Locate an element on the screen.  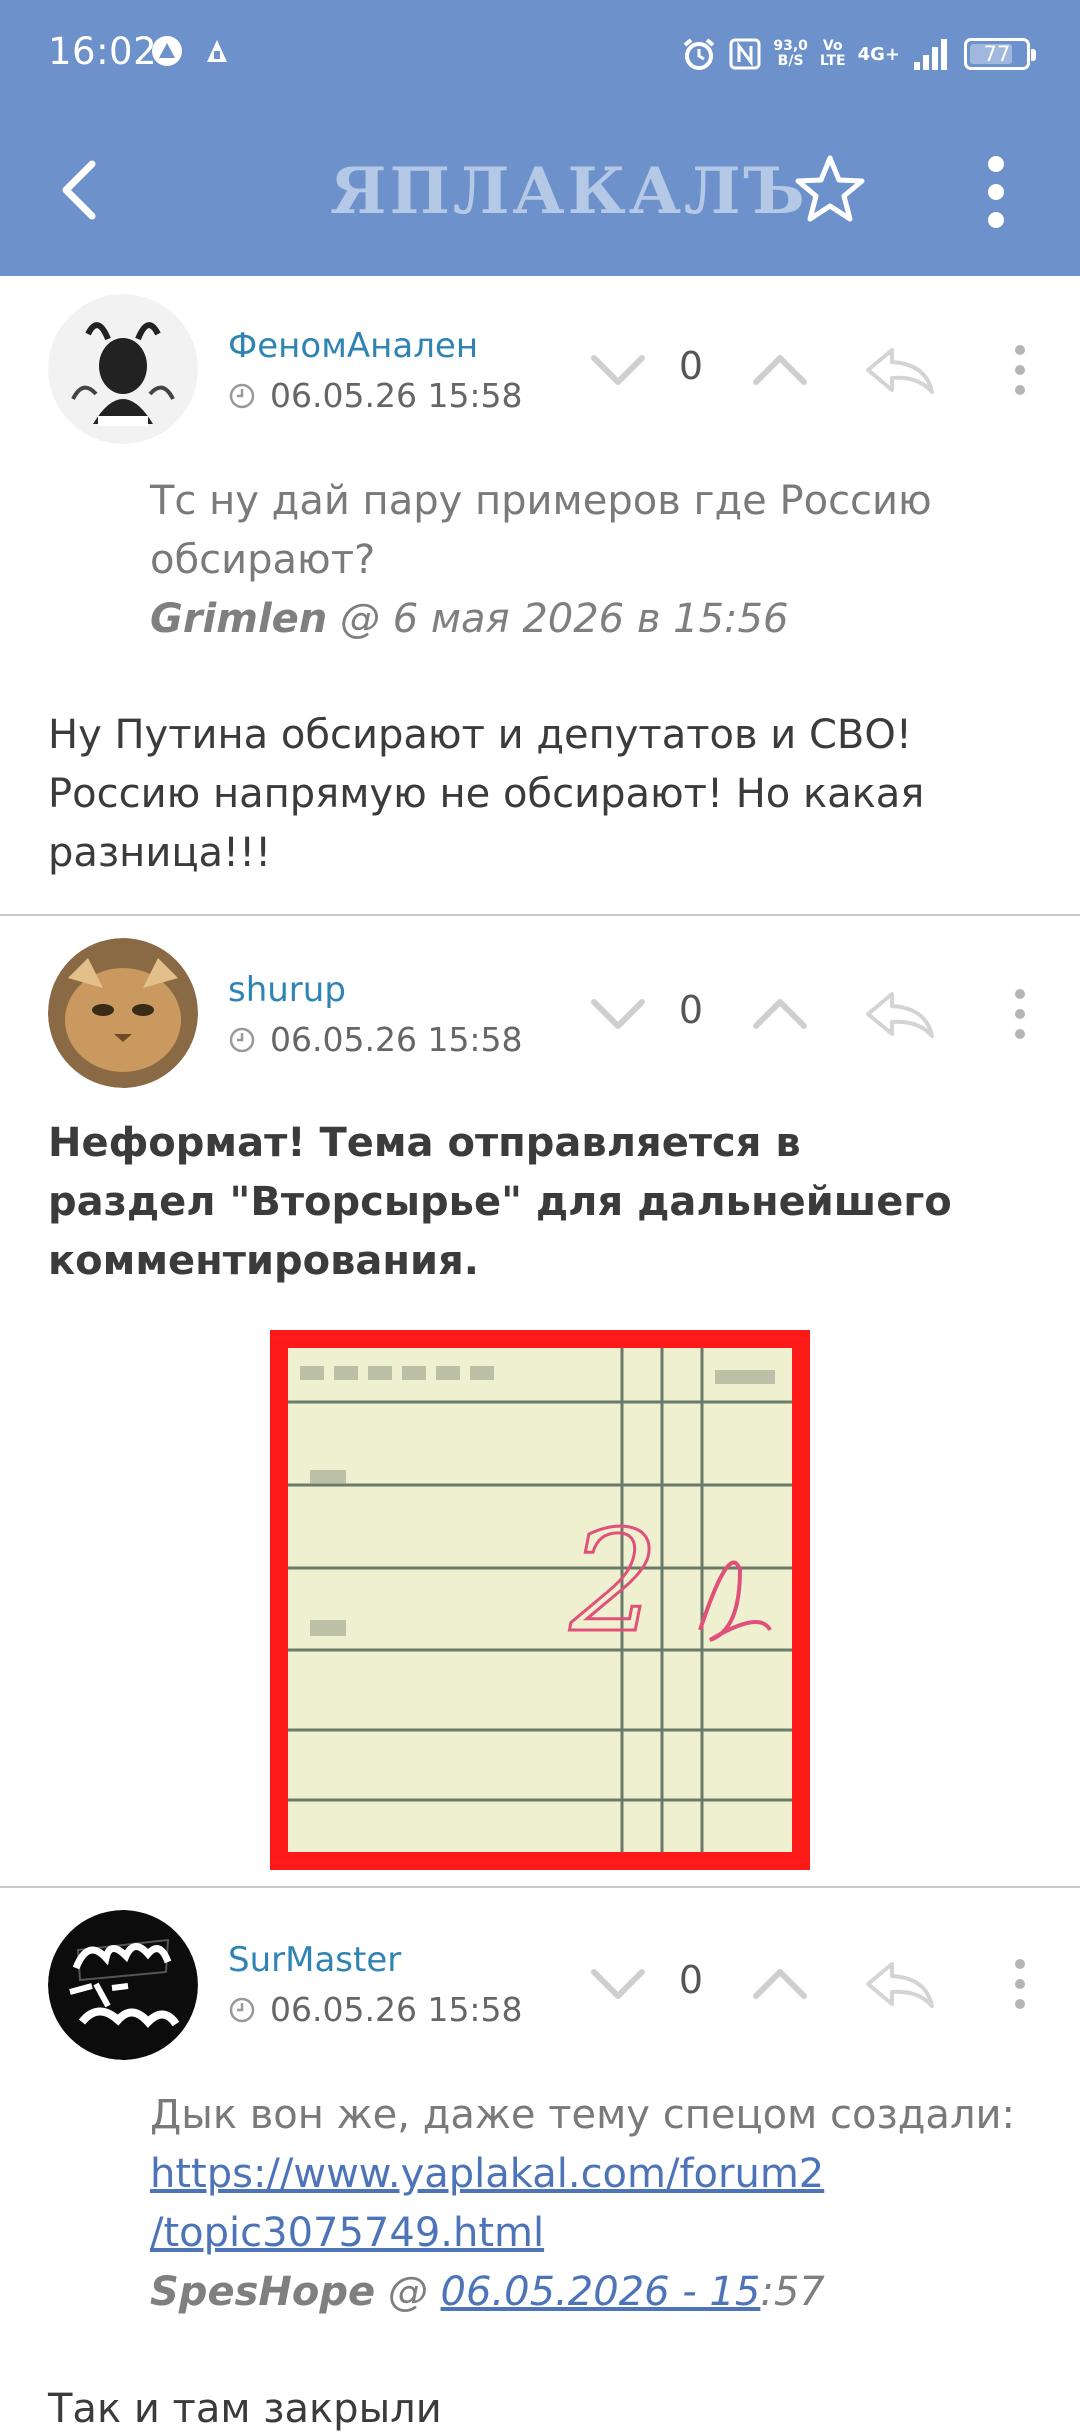
quote-author: SpesHope is located at coordinates (262, 2292).